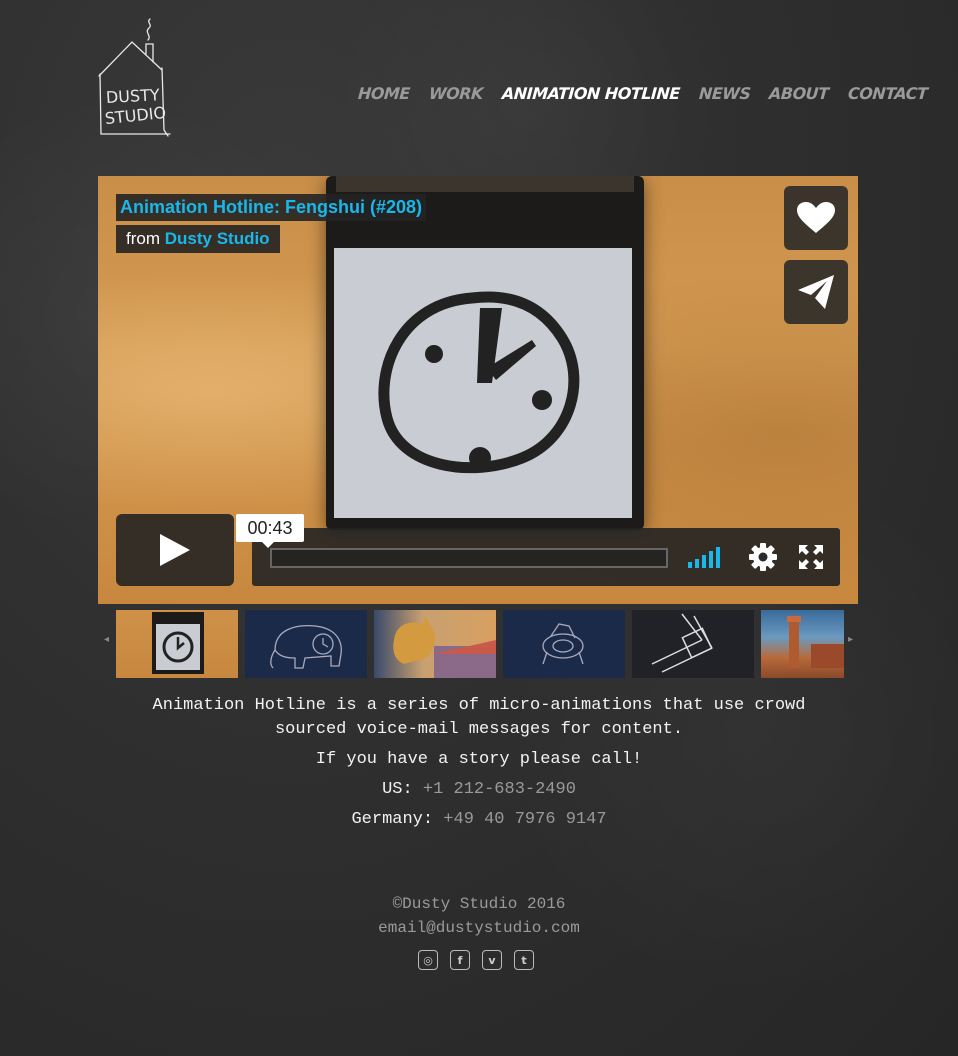 The height and width of the screenshot is (1056, 958). I want to click on heart-icon, so click(816, 217).